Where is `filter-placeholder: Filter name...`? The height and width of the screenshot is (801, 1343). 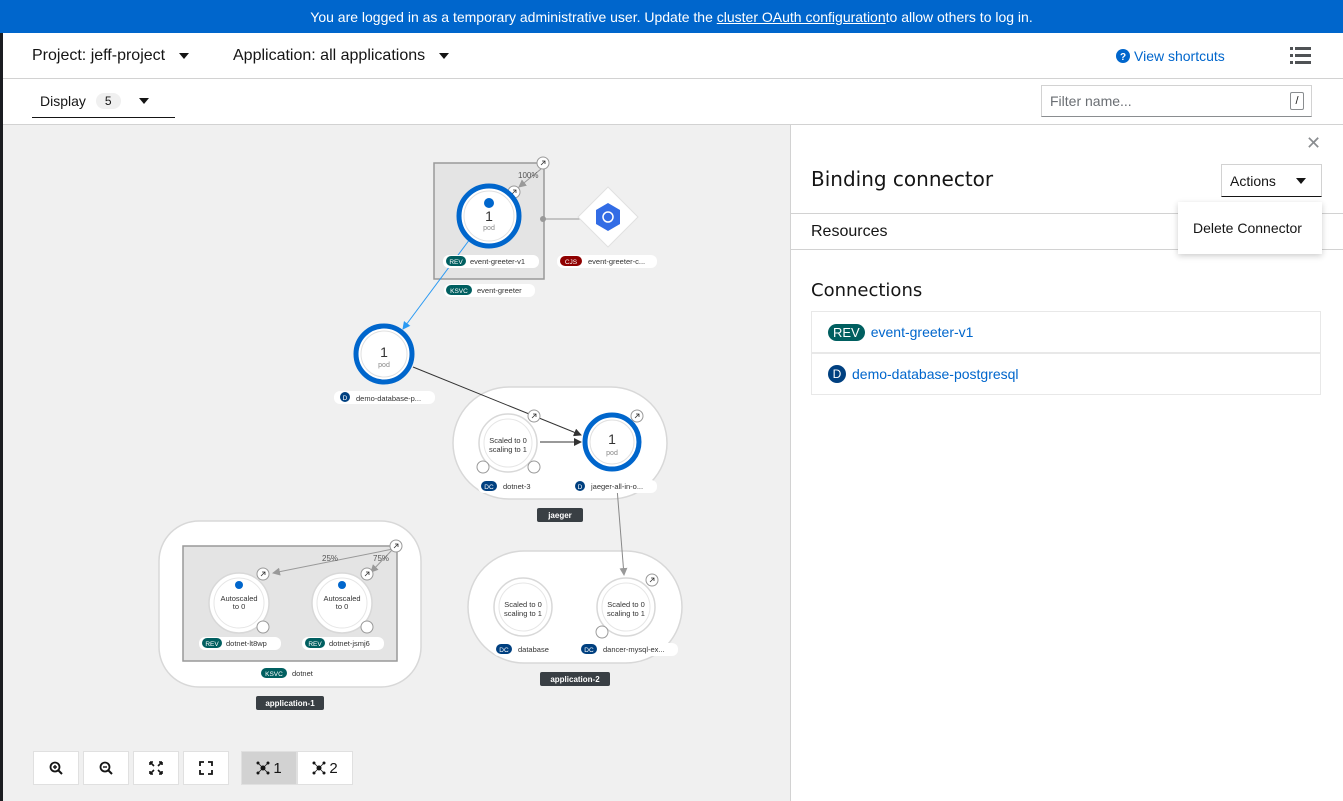
filter-placeholder: Filter name... is located at coordinates (1091, 101).